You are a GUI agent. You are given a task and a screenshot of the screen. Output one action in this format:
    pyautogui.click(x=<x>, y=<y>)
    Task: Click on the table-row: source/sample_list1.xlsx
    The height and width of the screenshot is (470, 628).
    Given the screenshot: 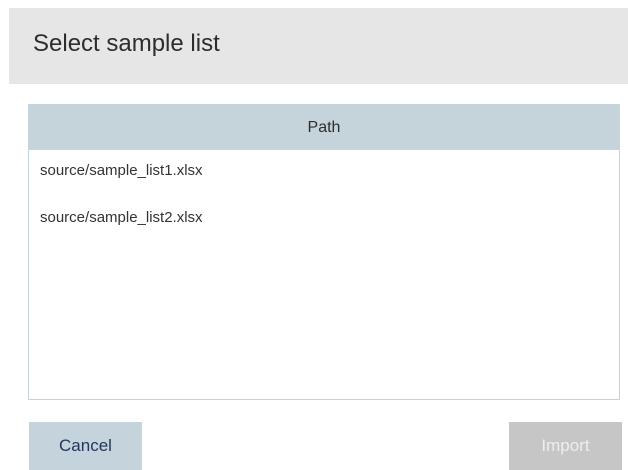 What is the action you would take?
    pyautogui.click(x=324, y=170)
    